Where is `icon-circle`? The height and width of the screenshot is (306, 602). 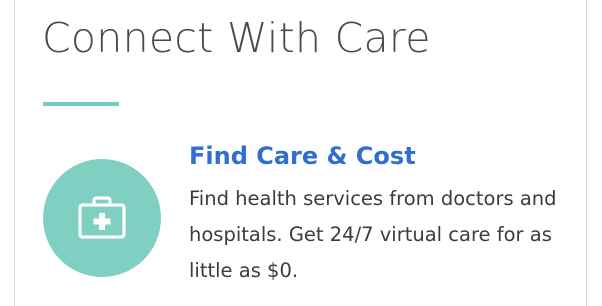
icon-circle is located at coordinates (102, 218).